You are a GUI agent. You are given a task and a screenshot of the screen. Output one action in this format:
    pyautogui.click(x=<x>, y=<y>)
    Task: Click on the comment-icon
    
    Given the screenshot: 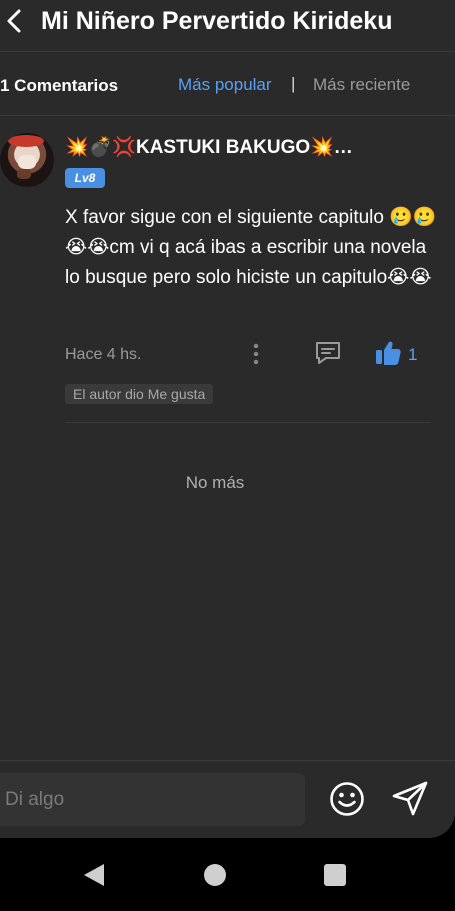 What is the action you would take?
    pyautogui.click(x=328, y=353)
    